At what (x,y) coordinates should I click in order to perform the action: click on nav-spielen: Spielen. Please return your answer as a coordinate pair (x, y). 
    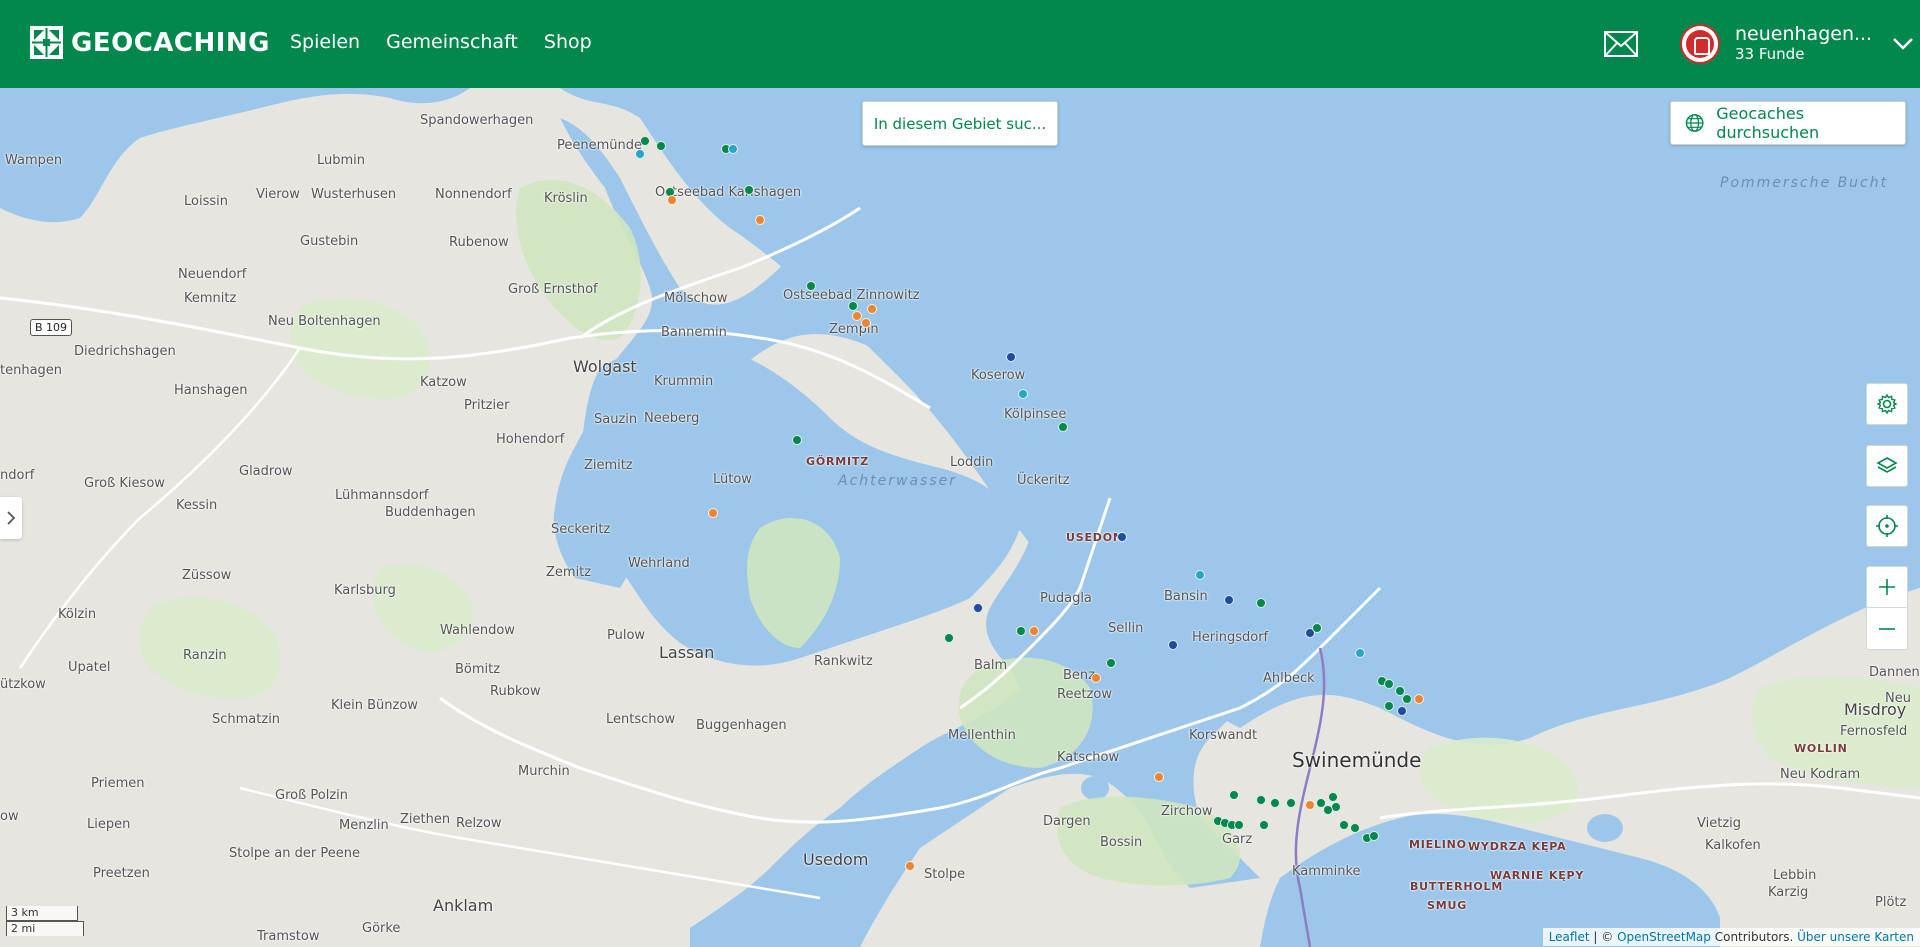
    Looking at the image, I should click on (325, 42).